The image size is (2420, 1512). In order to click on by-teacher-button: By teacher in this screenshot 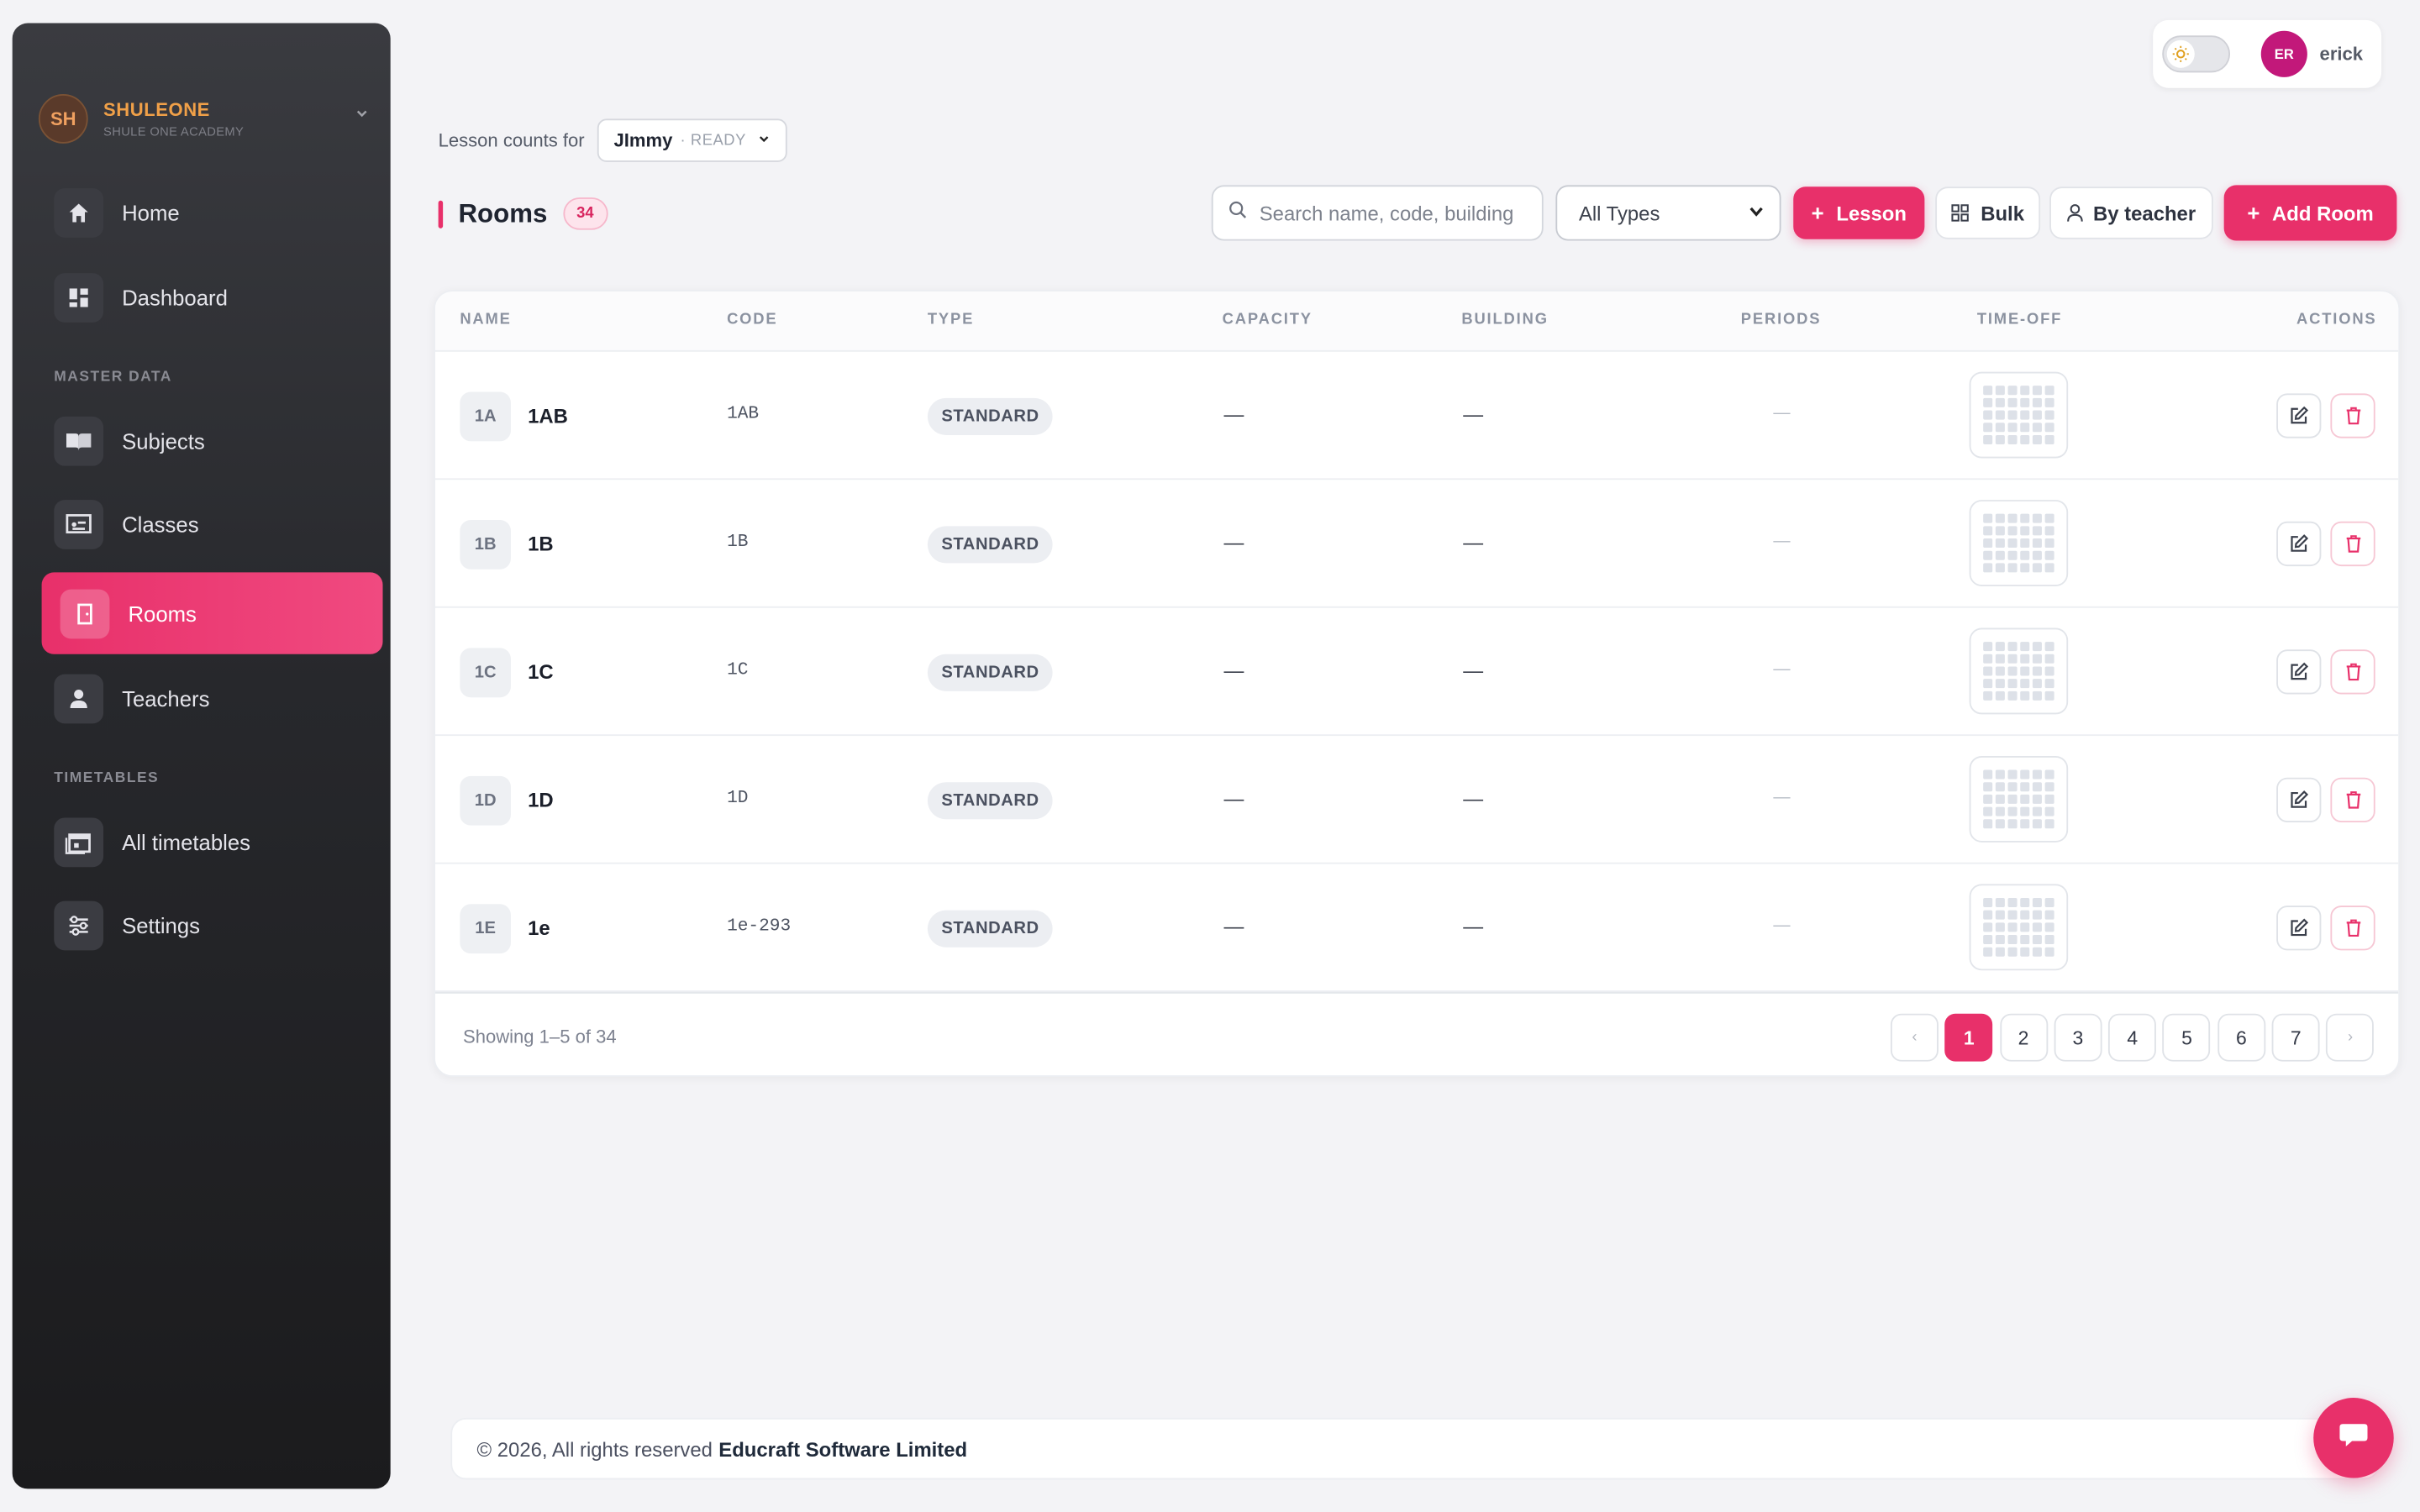, I will do `click(2131, 212)`.